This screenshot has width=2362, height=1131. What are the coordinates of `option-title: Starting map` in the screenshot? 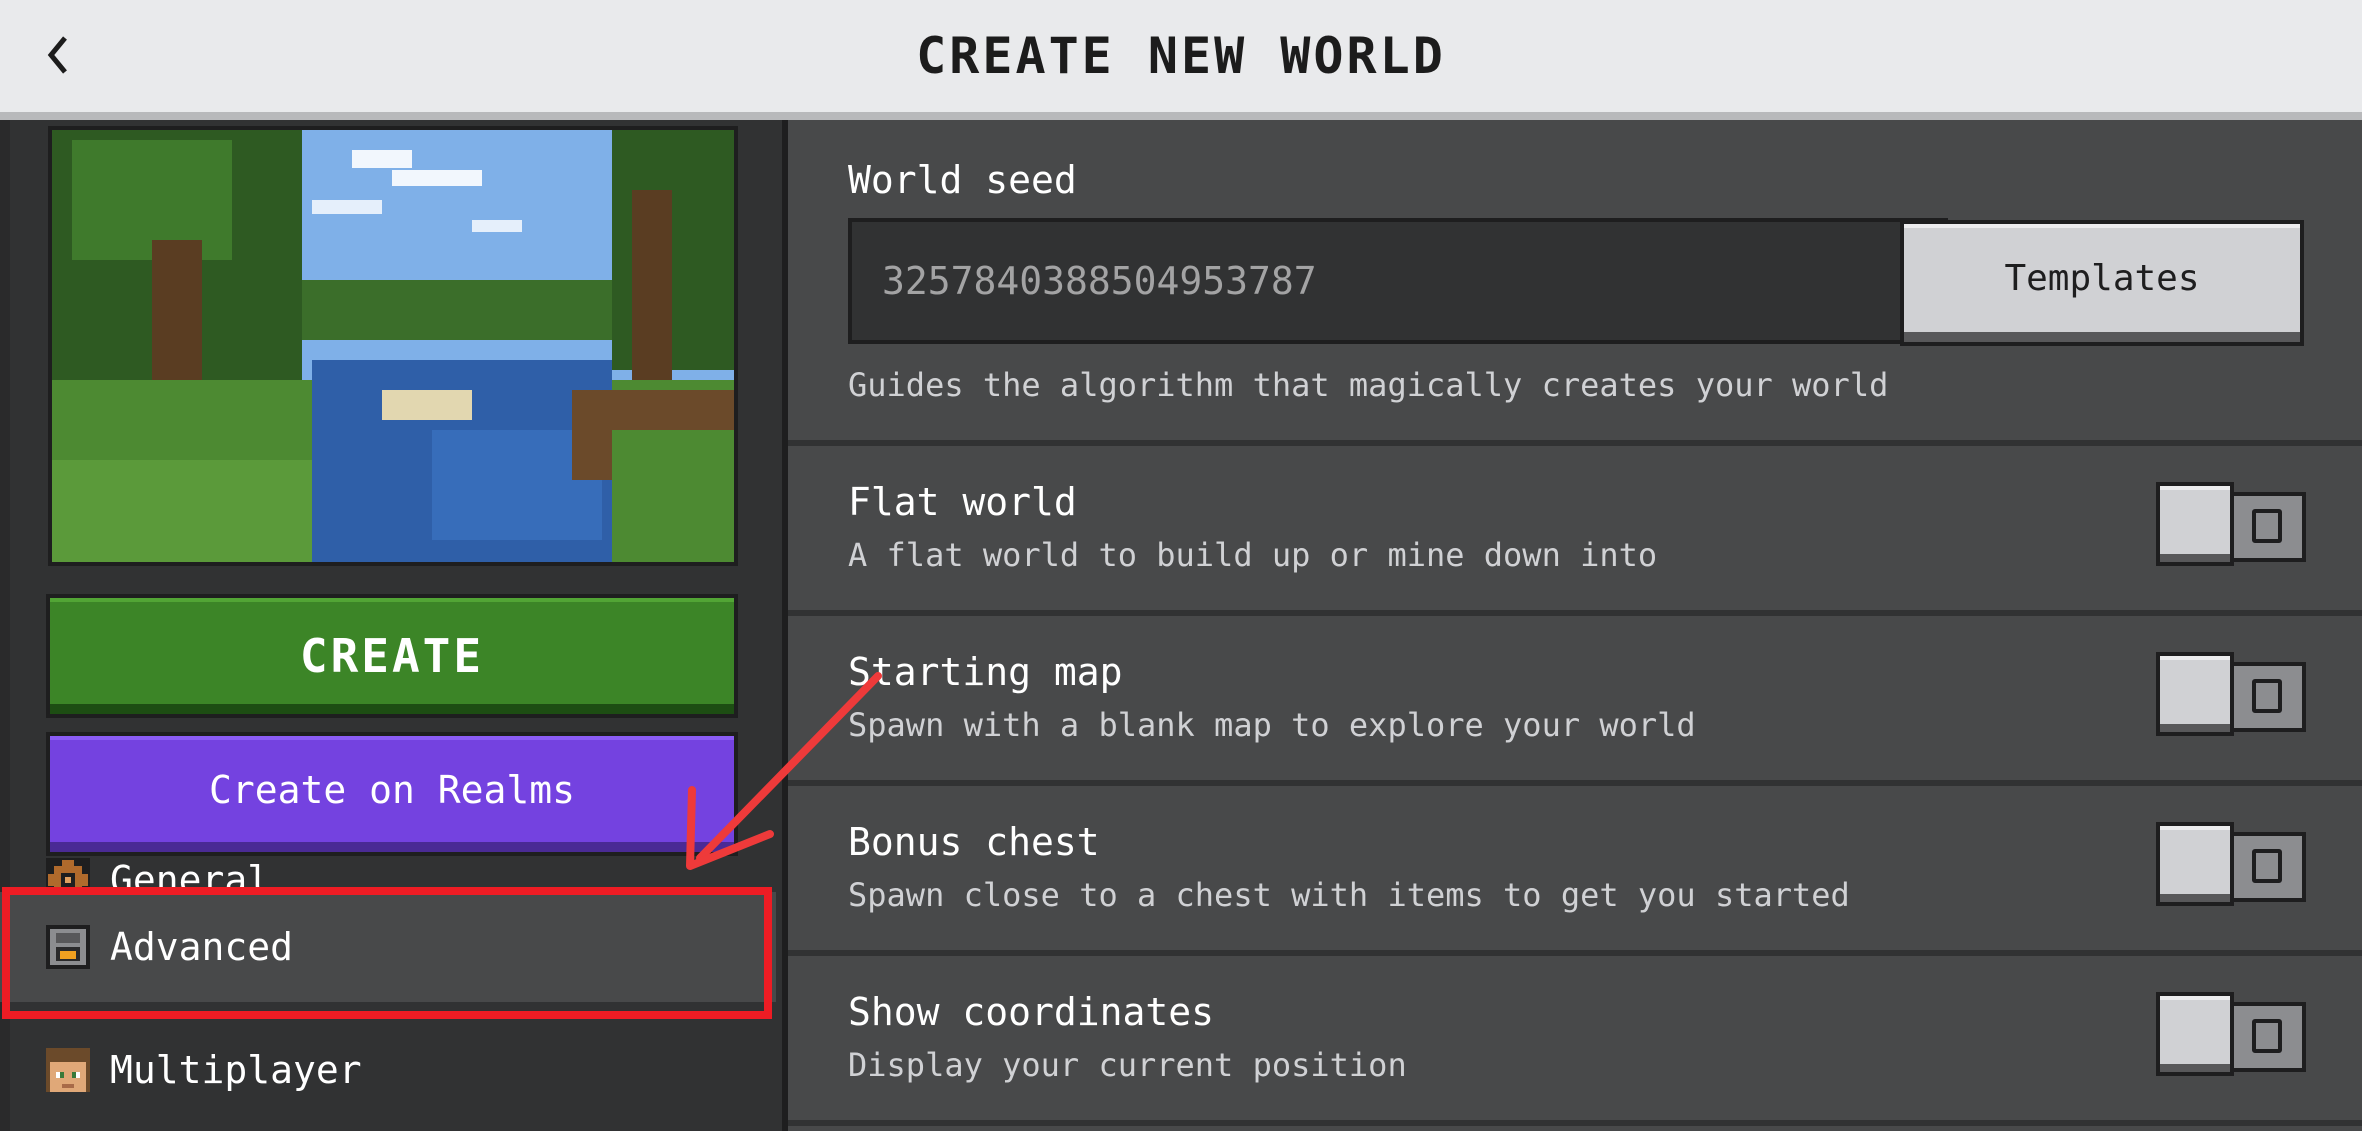 It's located at (985, 672).